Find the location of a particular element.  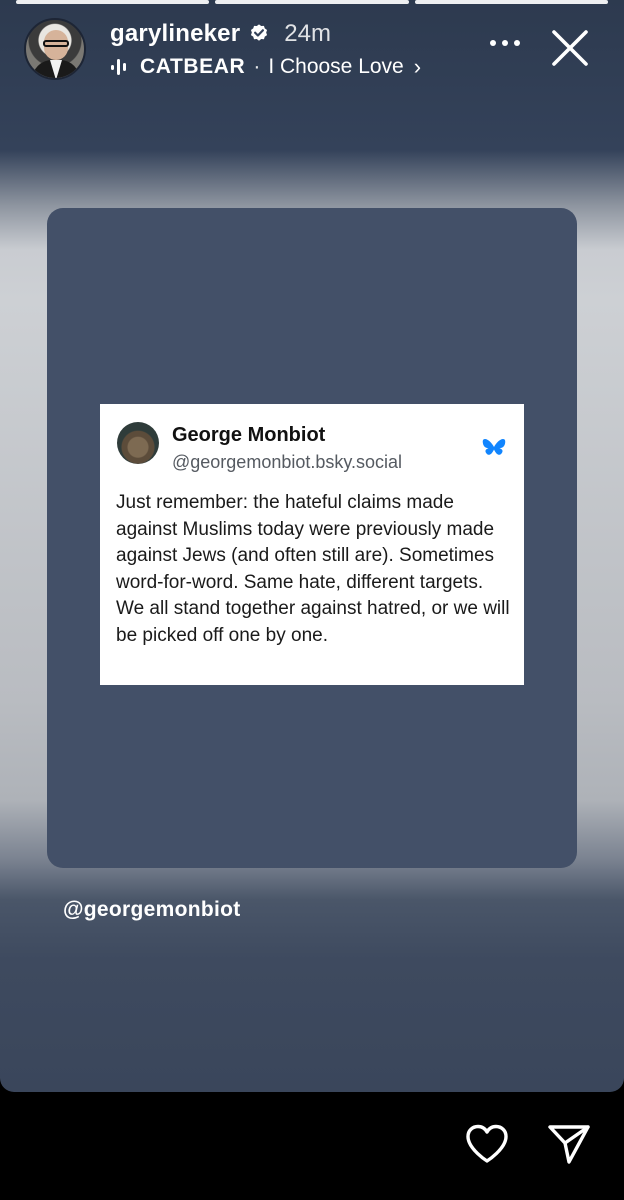

audio-bars-icon is located at coordinates (118, 67).